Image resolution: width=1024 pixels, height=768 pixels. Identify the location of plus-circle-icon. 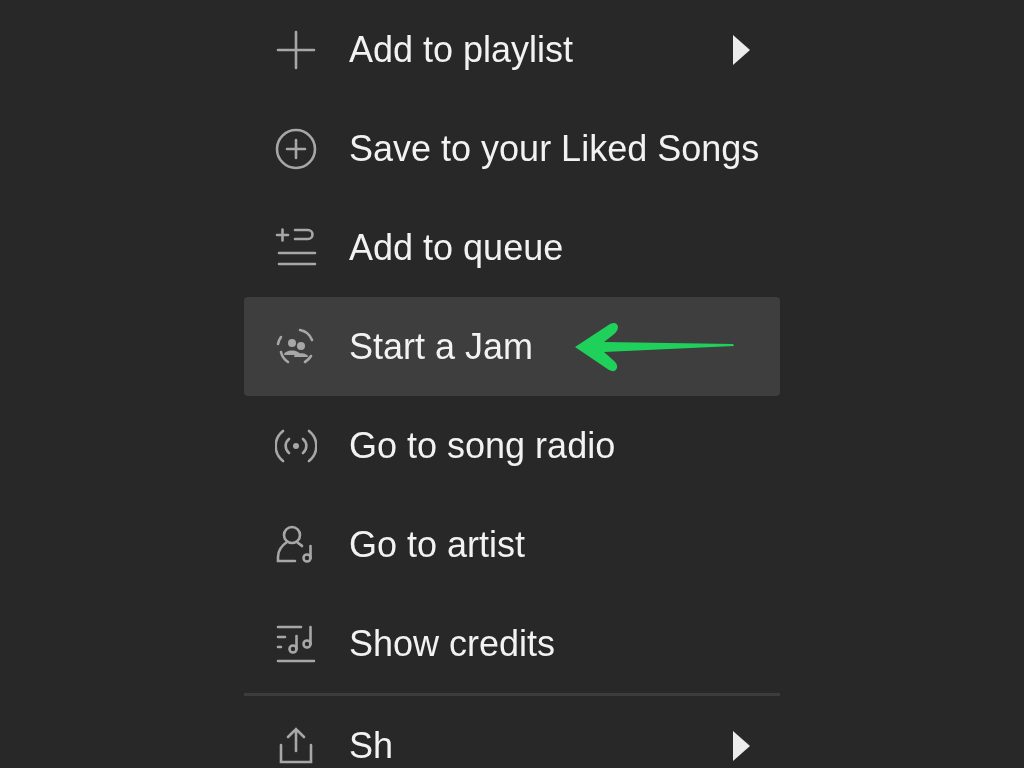
(296, 148).